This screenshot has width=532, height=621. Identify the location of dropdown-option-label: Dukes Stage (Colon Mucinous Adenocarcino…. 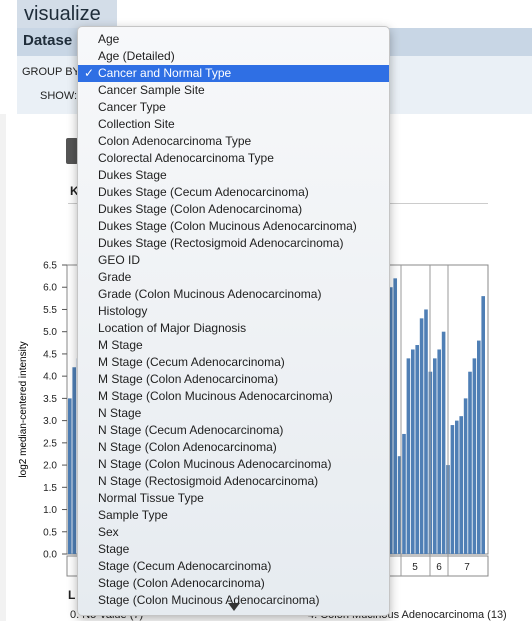
(227, 226).